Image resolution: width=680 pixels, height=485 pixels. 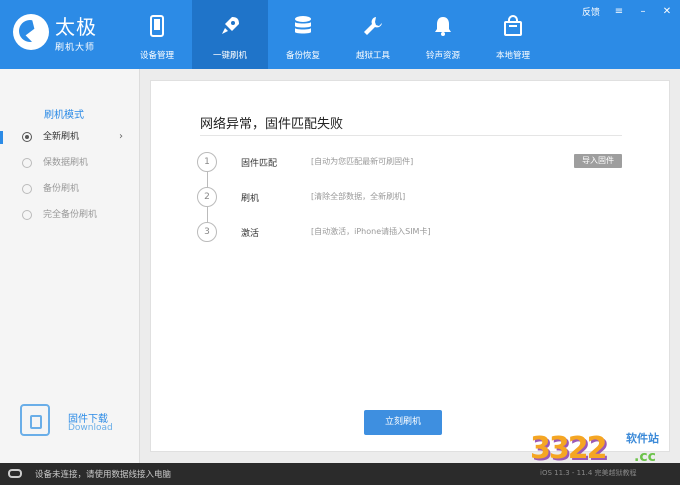 What do you see at coordinates (645, 457) in the screenshot?
I see `watermark-domain: .cc` at bounding box center [645, 457].